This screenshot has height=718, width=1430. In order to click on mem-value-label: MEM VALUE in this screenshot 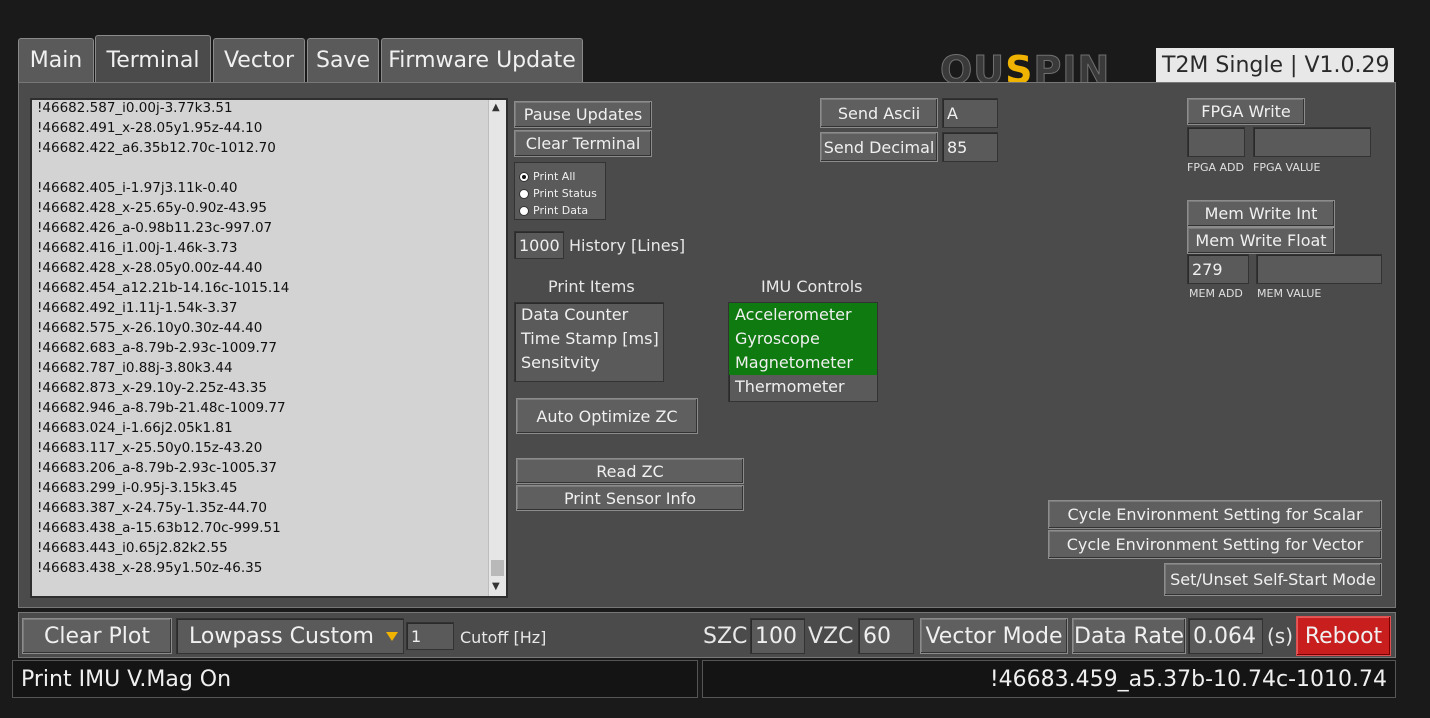, I will do `click(1289, 293)`.